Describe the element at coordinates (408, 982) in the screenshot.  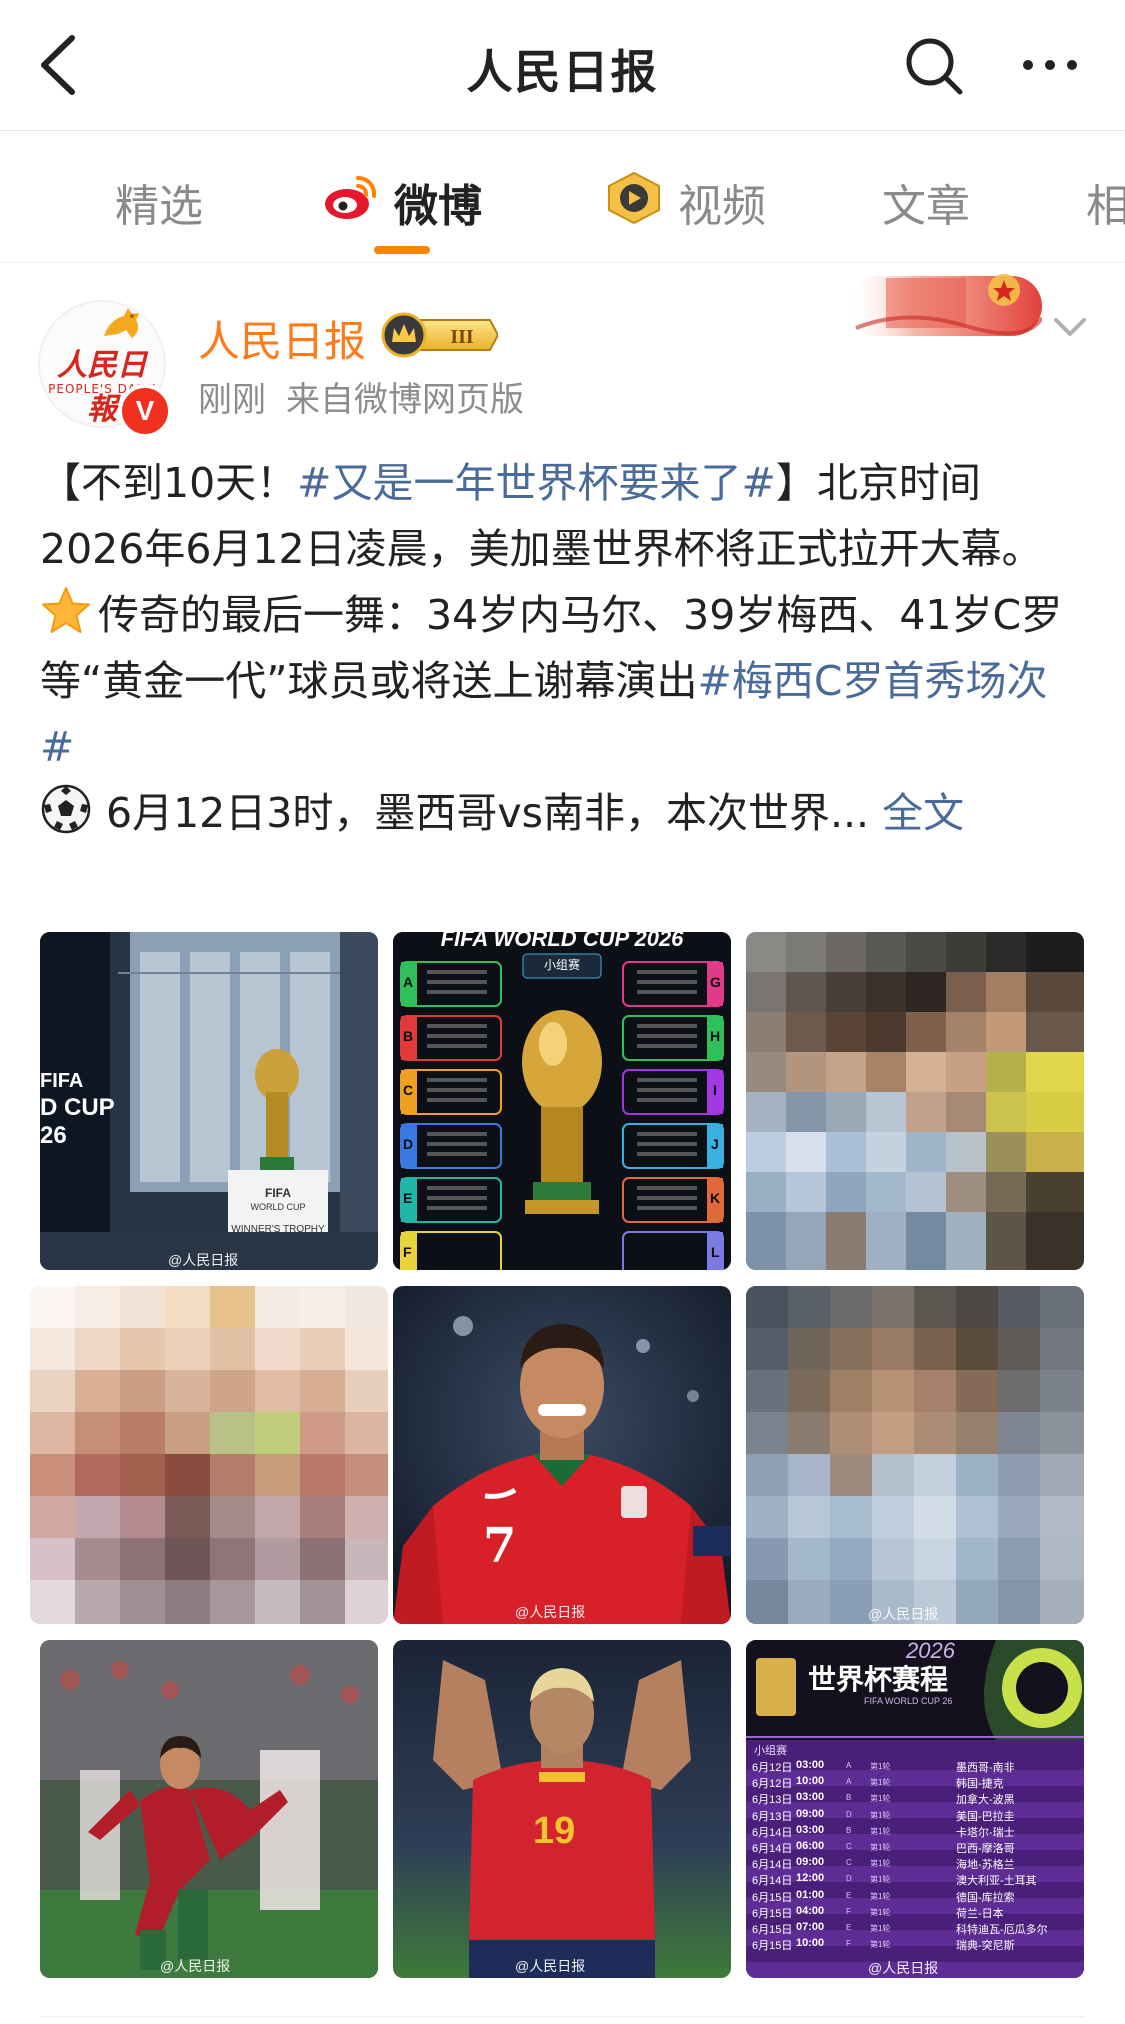
I see `group-a-letter: A` at that location.